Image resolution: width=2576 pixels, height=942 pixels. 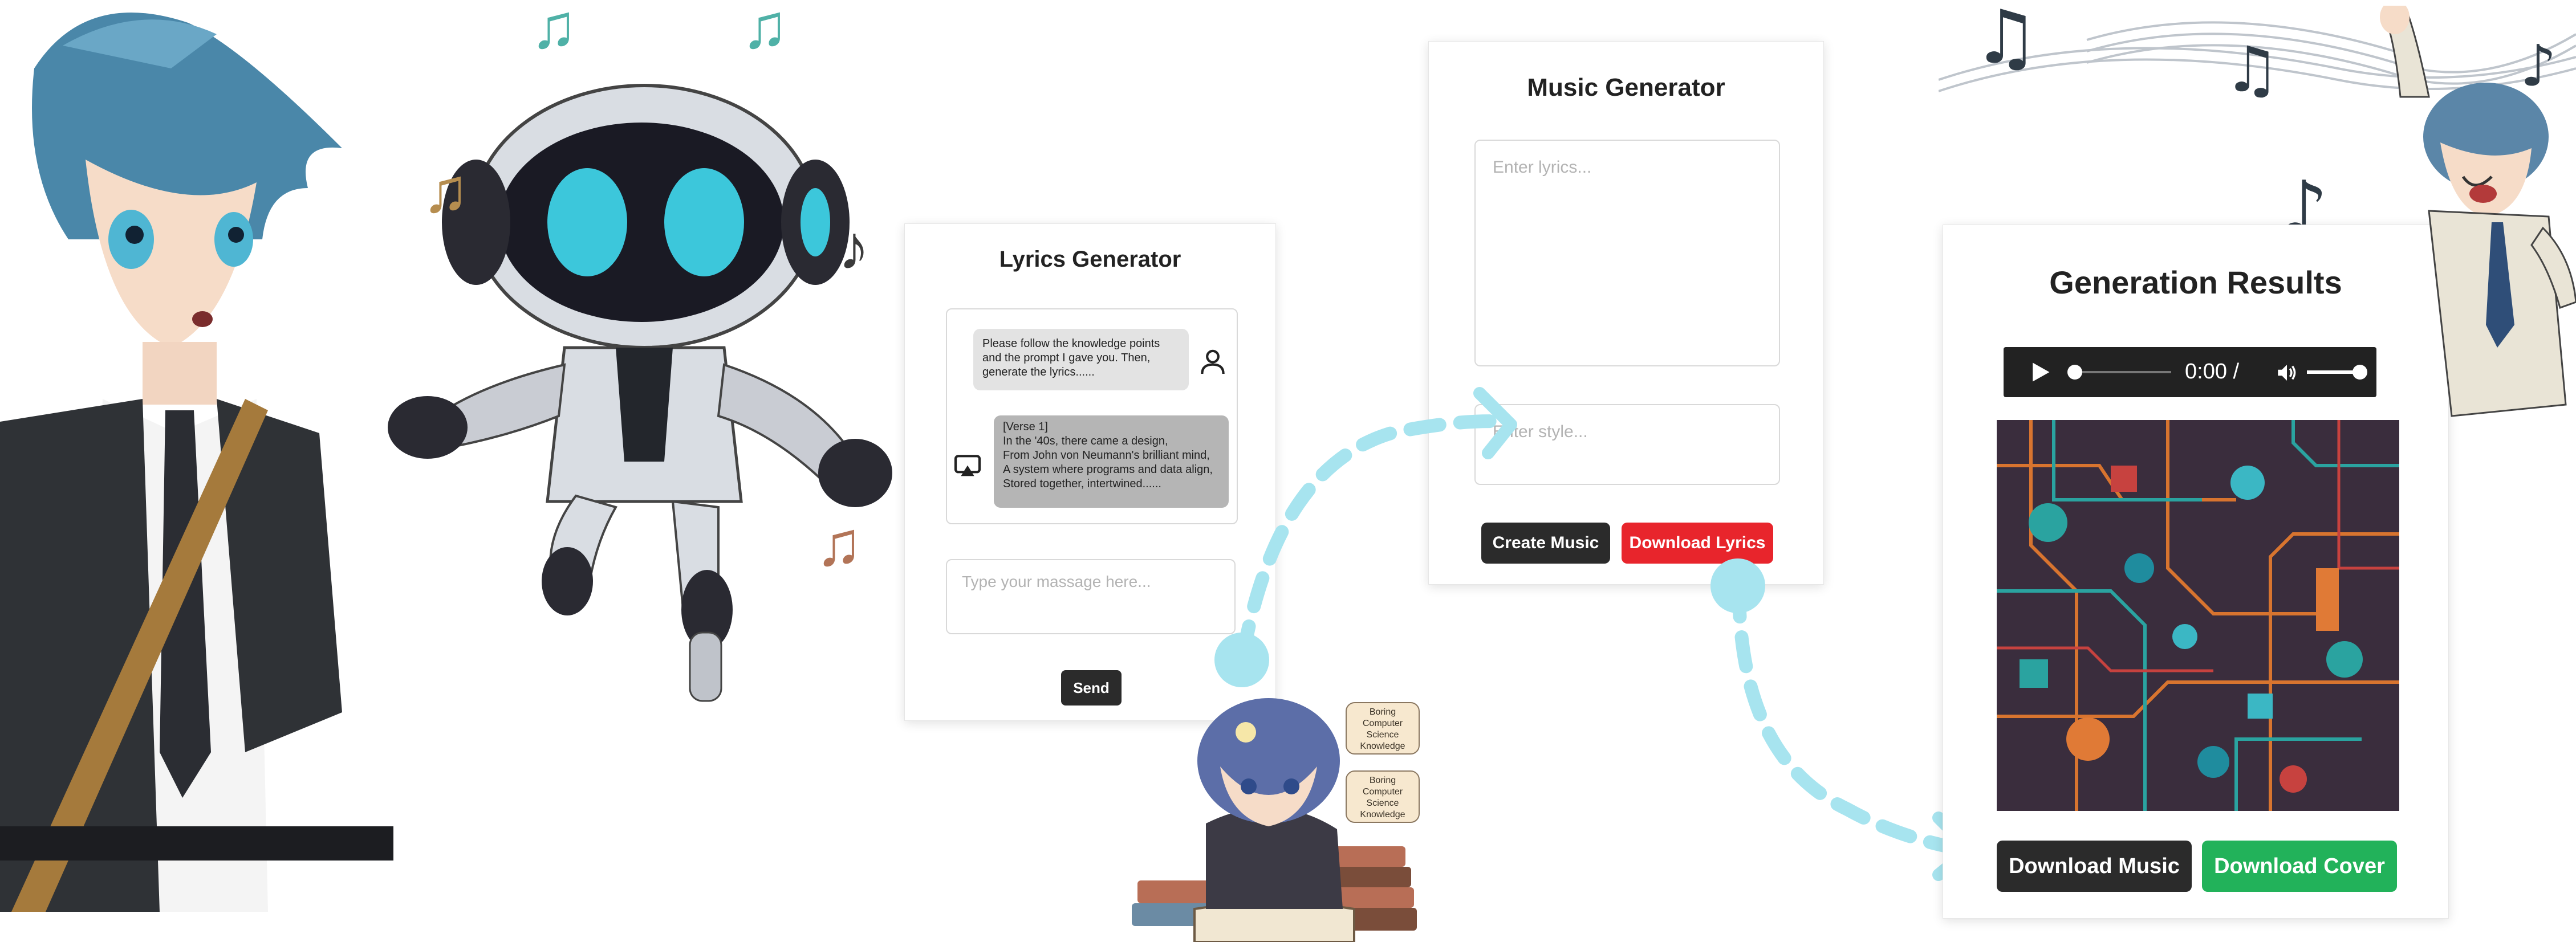 I want to click on play-icon, so click(x=2040, y=372).